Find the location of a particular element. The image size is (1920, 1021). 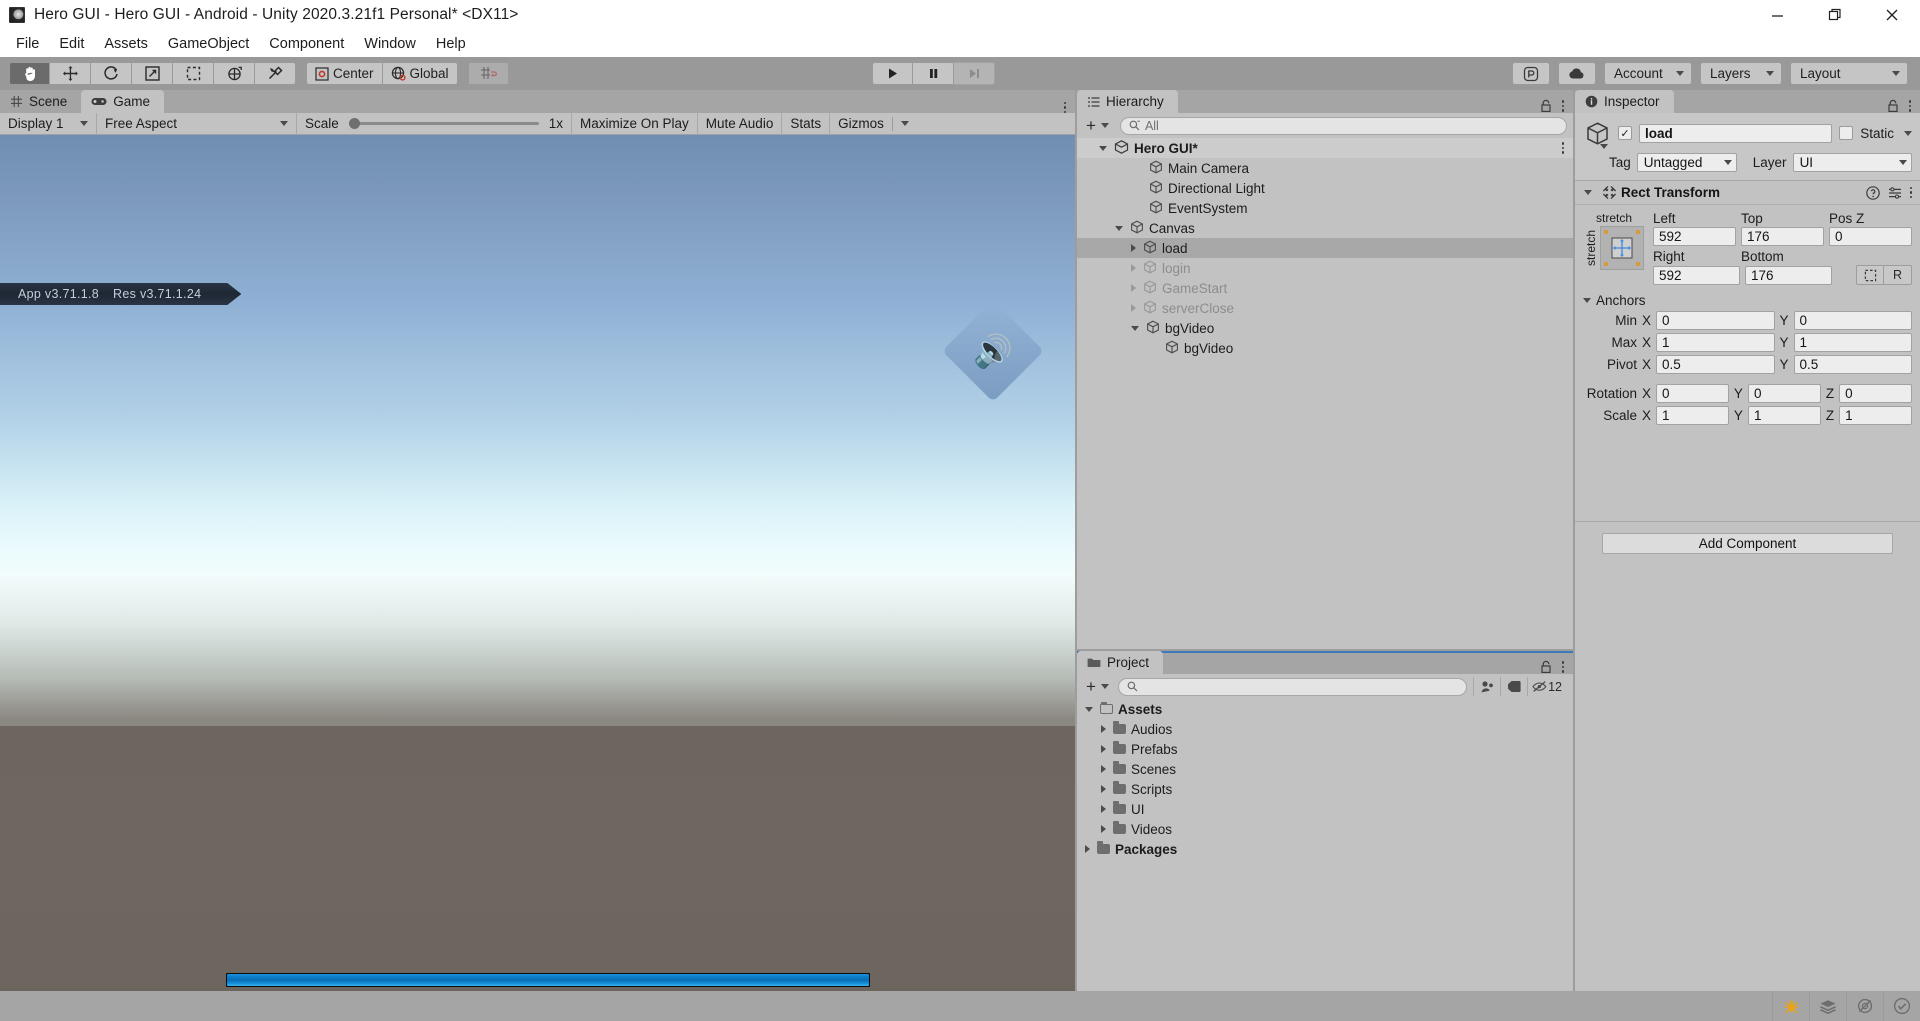

tab-hierarchy: Hierarchy is located at coordinates (1127, 101).